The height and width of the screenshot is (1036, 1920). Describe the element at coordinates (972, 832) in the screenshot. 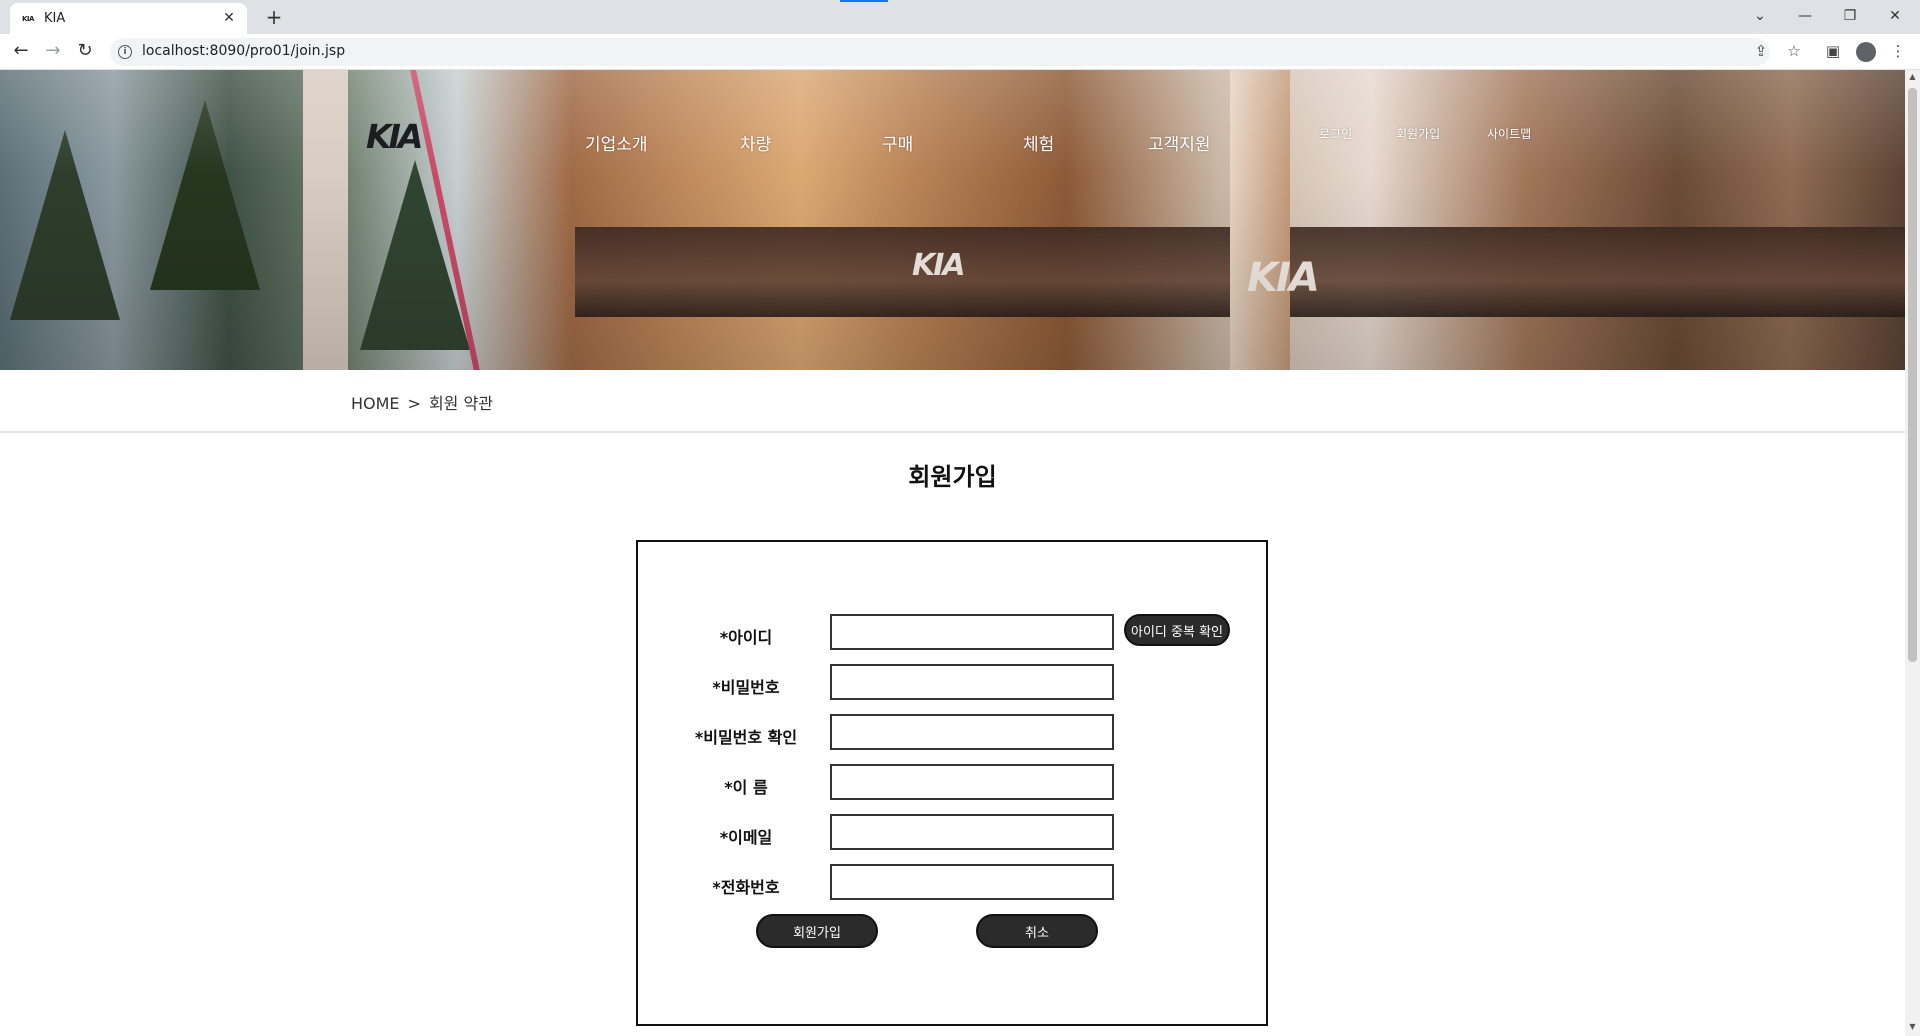

I see `email-input` at that location.